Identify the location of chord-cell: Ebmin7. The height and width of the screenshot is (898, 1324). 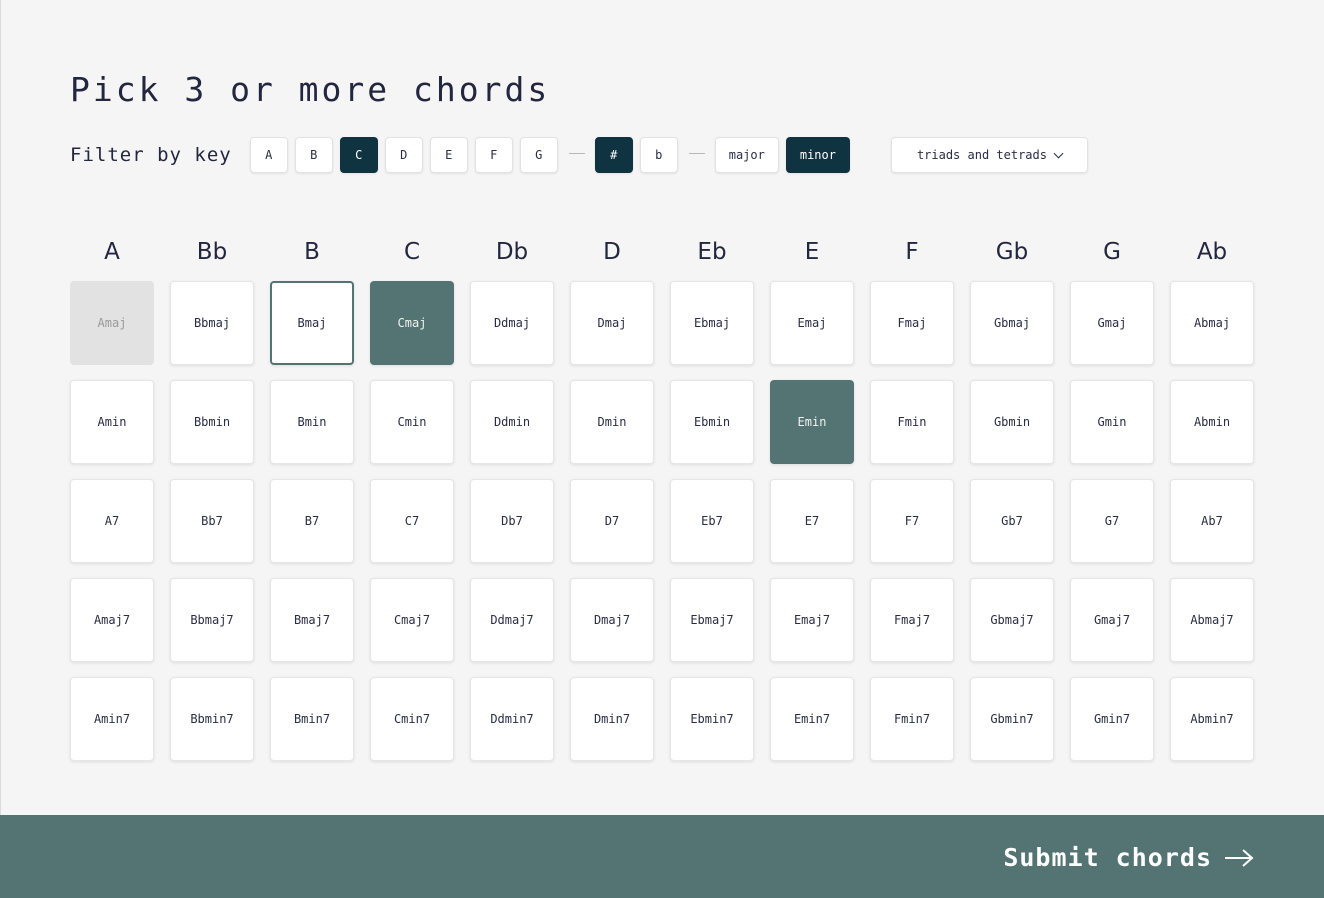
(712, 719).